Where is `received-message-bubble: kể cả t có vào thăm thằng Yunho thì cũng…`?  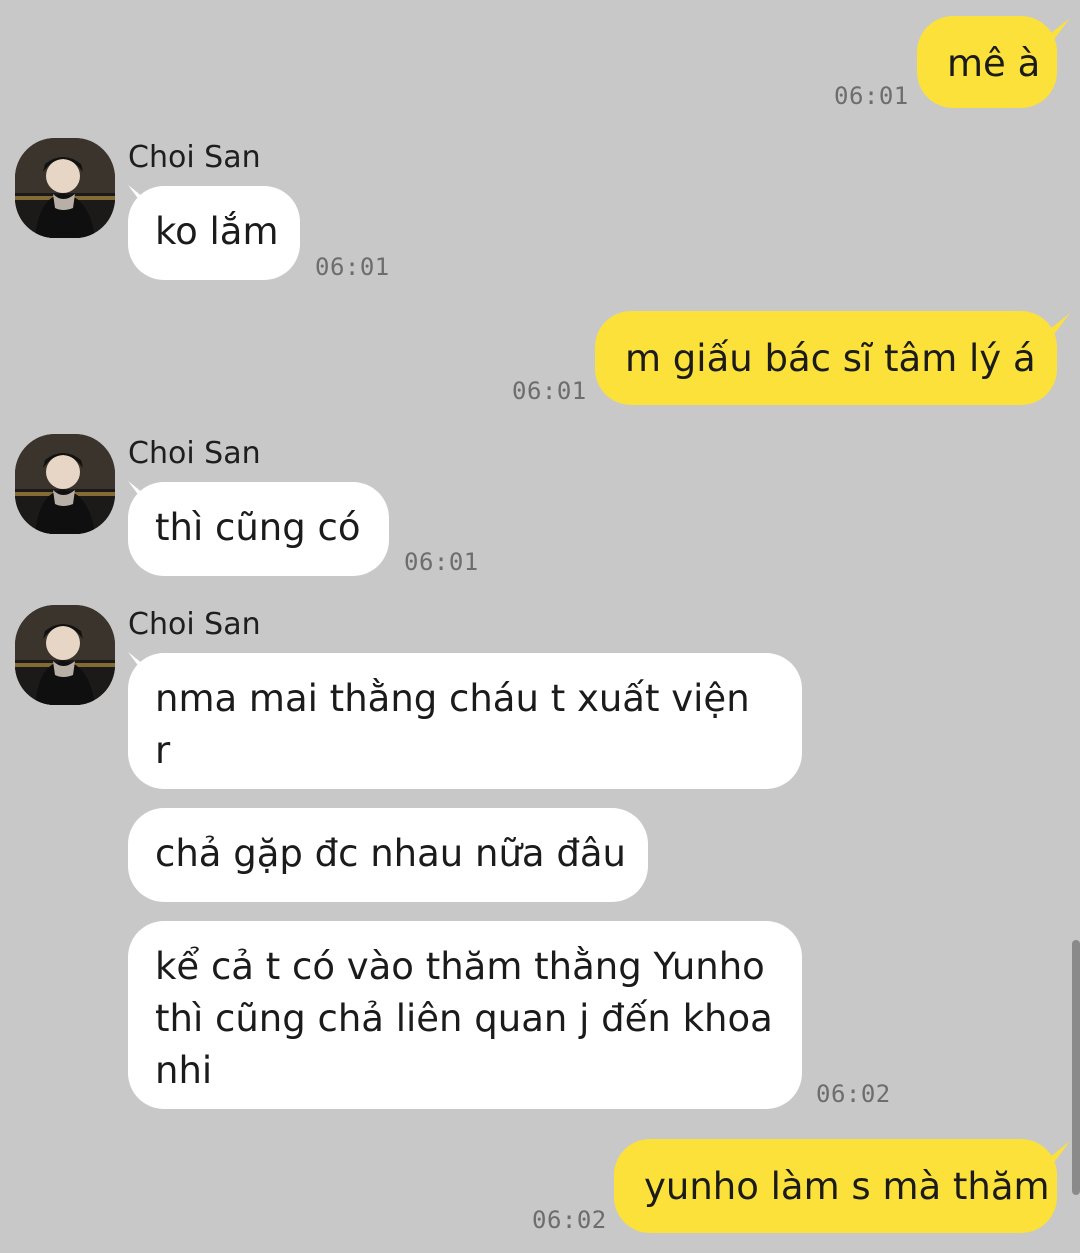 received-message-bubble: kể cả t có vào thăm thằng Yunho thì cũng… is located at coordinates (465, 1015).